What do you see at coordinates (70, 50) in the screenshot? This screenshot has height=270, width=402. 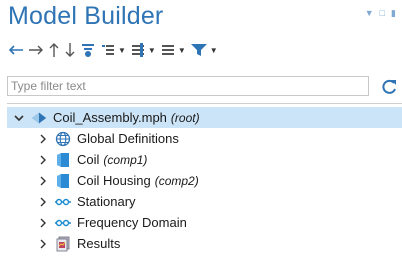 I see `move-down-icon` at bounding box center [70, 50].